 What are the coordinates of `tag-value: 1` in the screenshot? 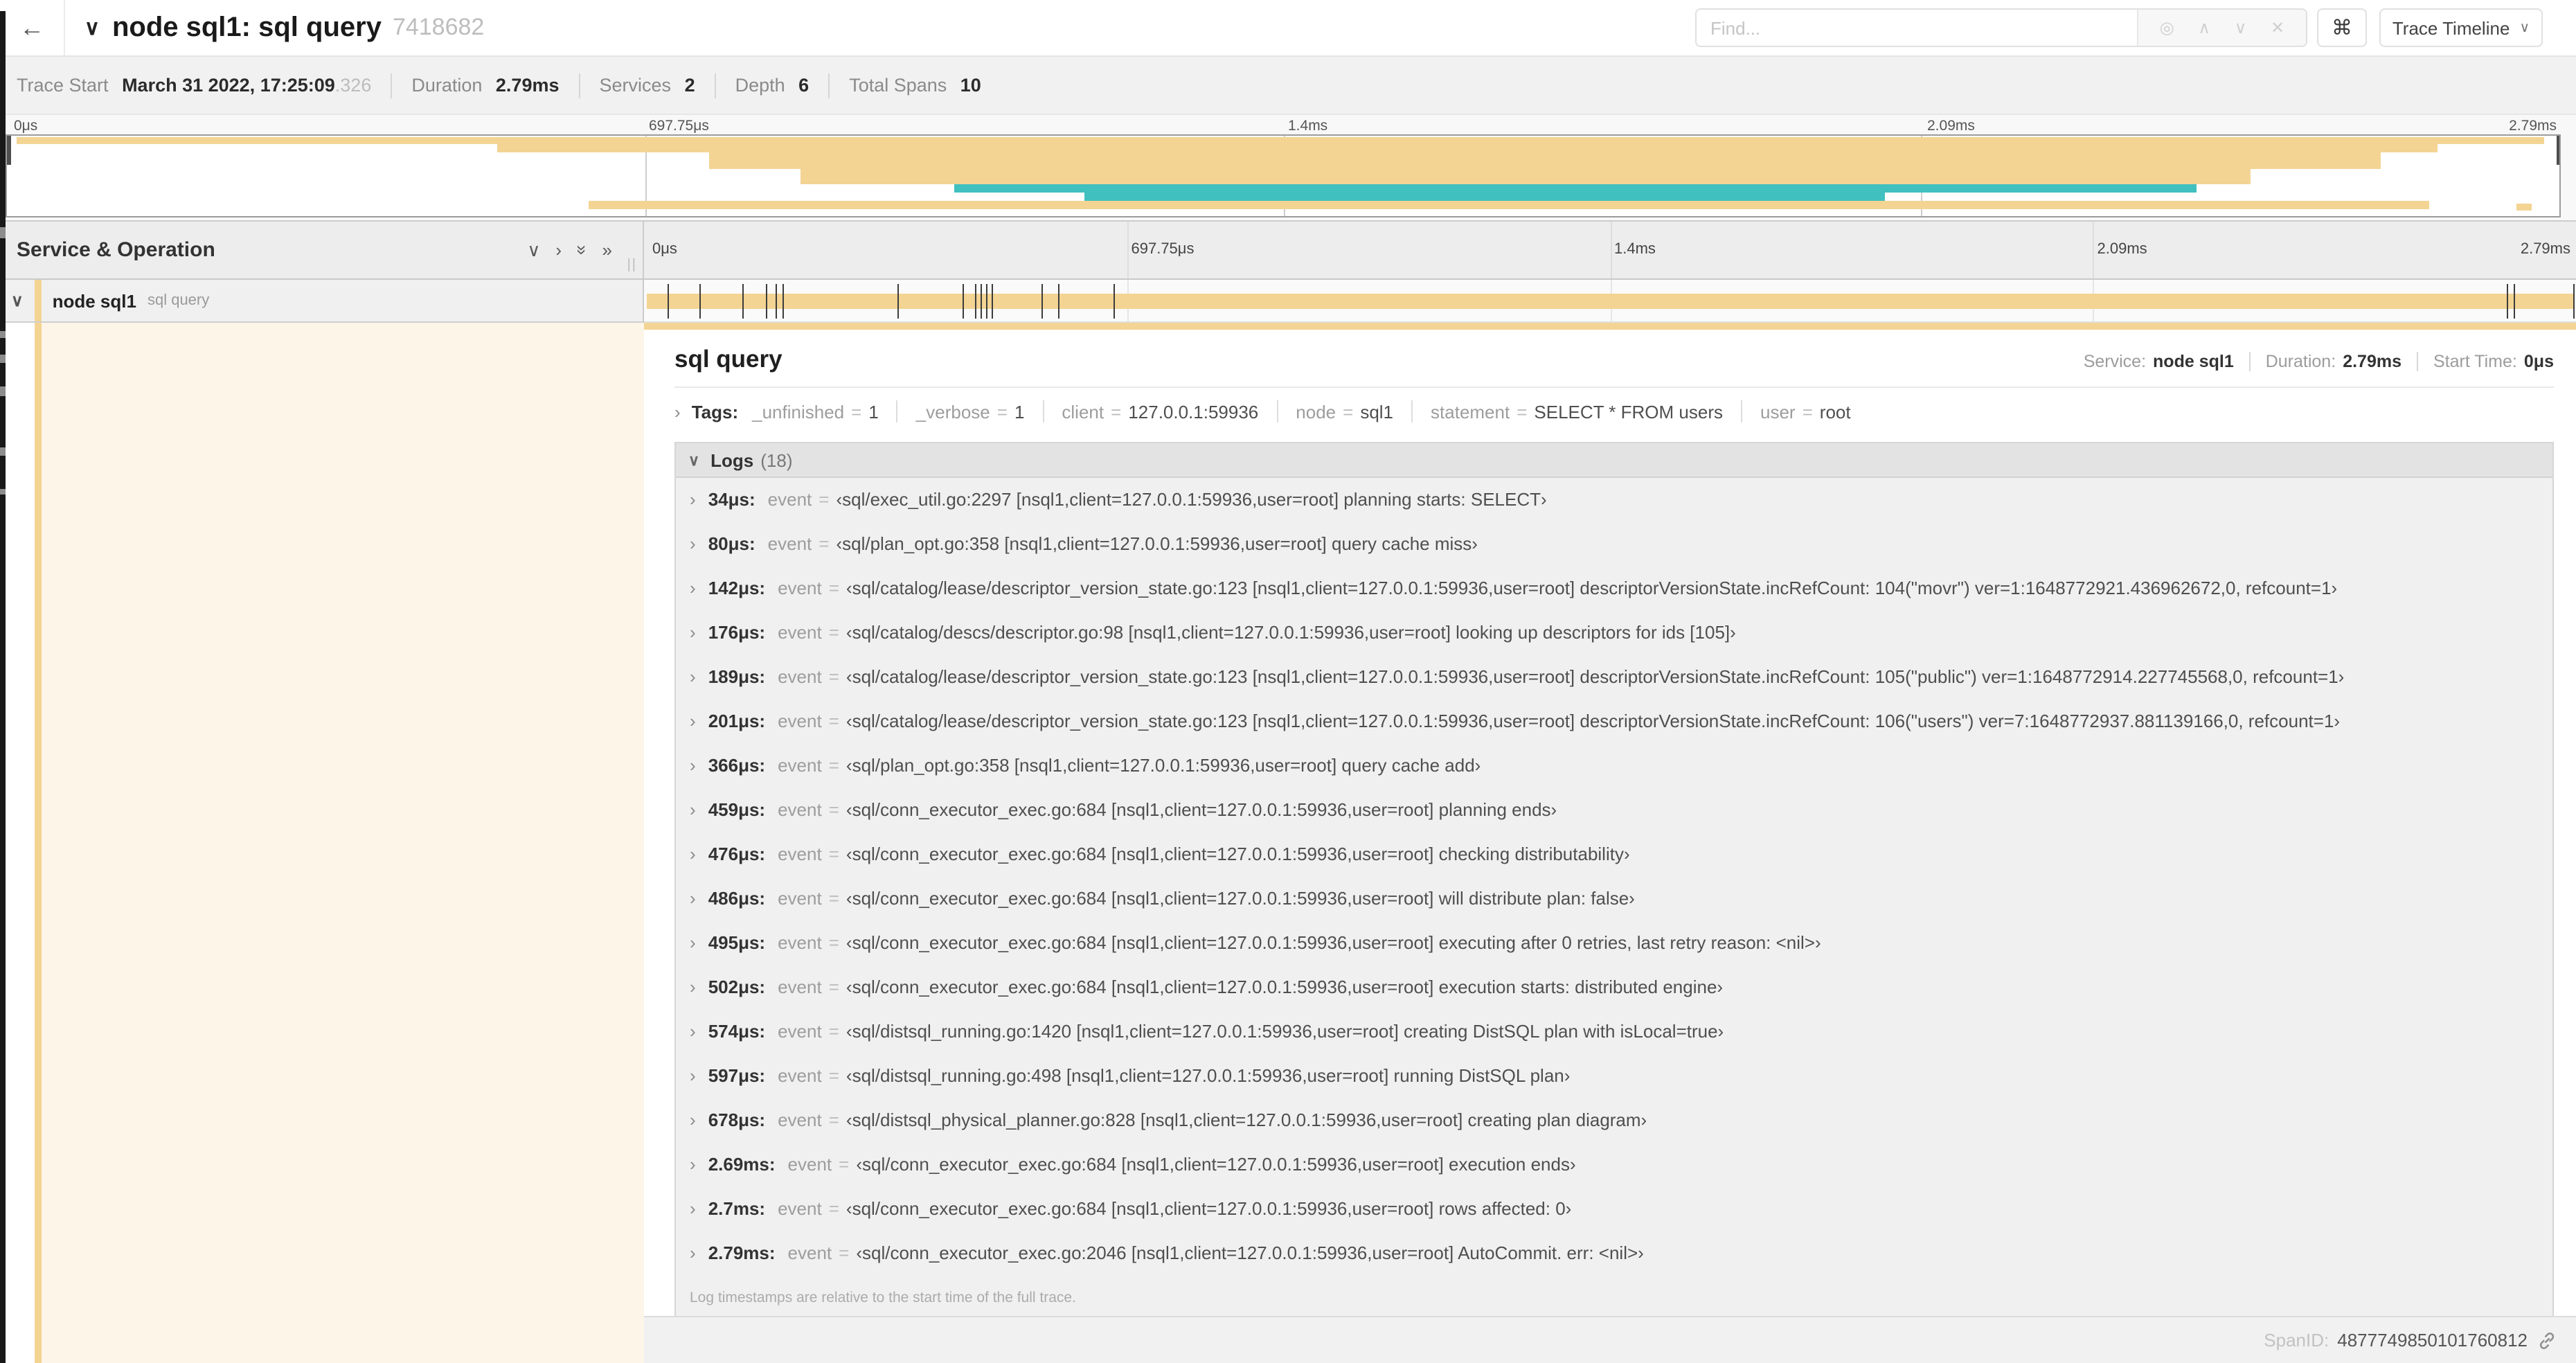 It's located at (873, 411).